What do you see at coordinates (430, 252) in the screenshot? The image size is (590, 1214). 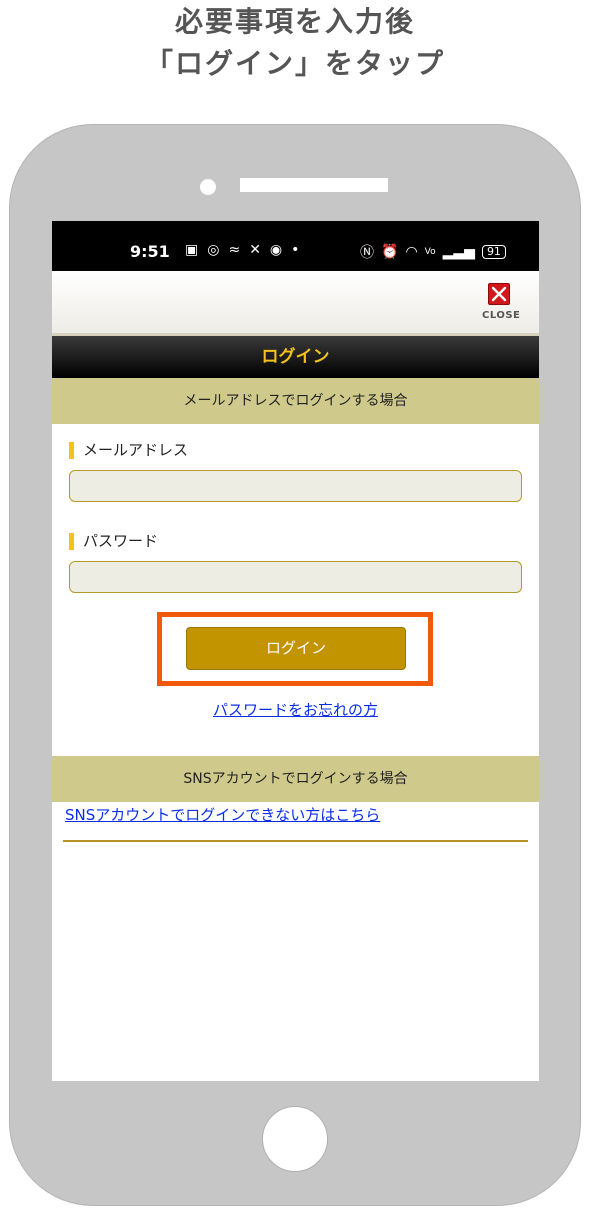 I see `volte-icon: Vo` at bounding box center [430, 252].